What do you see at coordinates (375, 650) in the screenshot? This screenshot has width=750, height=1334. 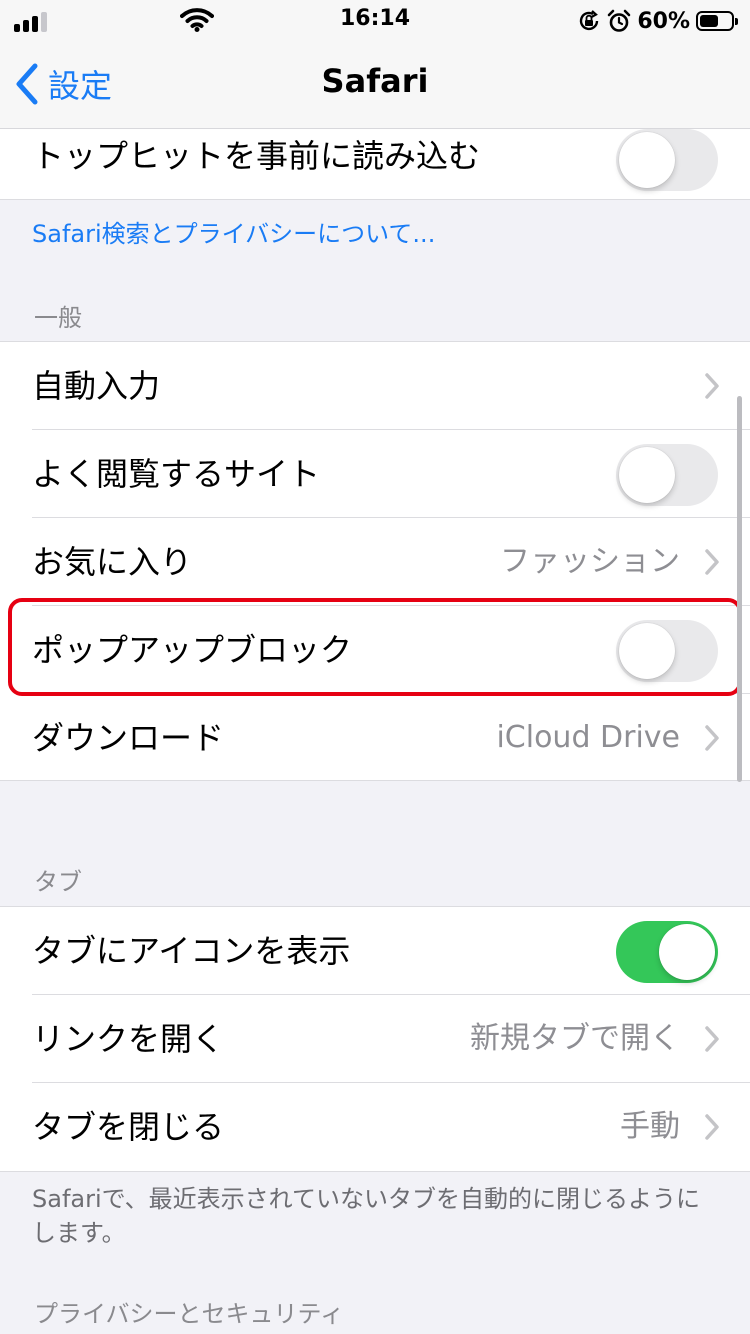 I see `popup-block-row: ポップアップブロック` at bounding box center [375, 650].